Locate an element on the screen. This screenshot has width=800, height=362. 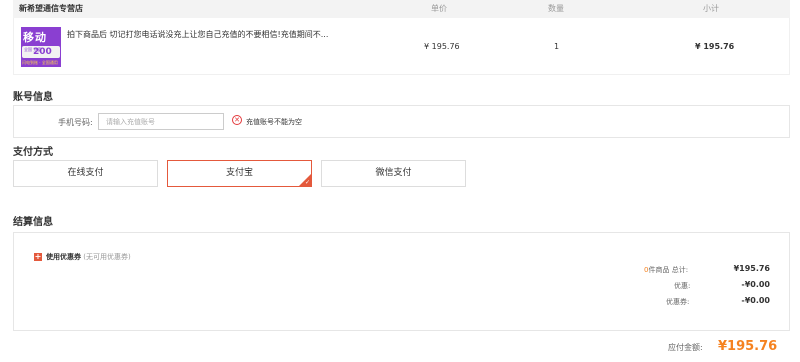
thumb-amount-box: 全国 充值 200元 is located at coordinates (41, 56).